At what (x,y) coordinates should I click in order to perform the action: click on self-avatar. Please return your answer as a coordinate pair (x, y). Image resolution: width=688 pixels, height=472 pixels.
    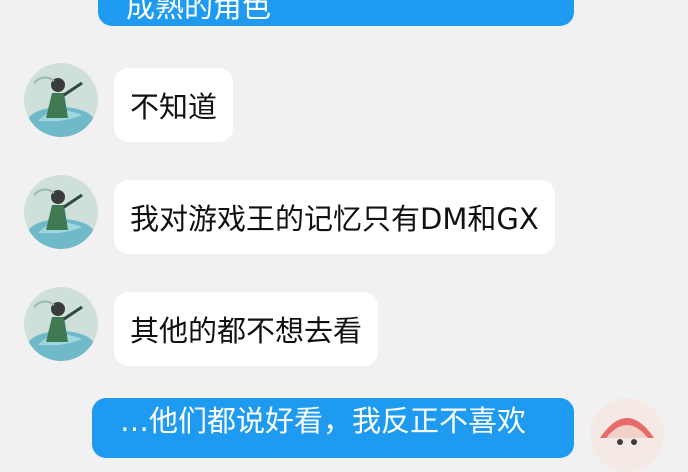
    Looking at the image, I should click on (627, 435).